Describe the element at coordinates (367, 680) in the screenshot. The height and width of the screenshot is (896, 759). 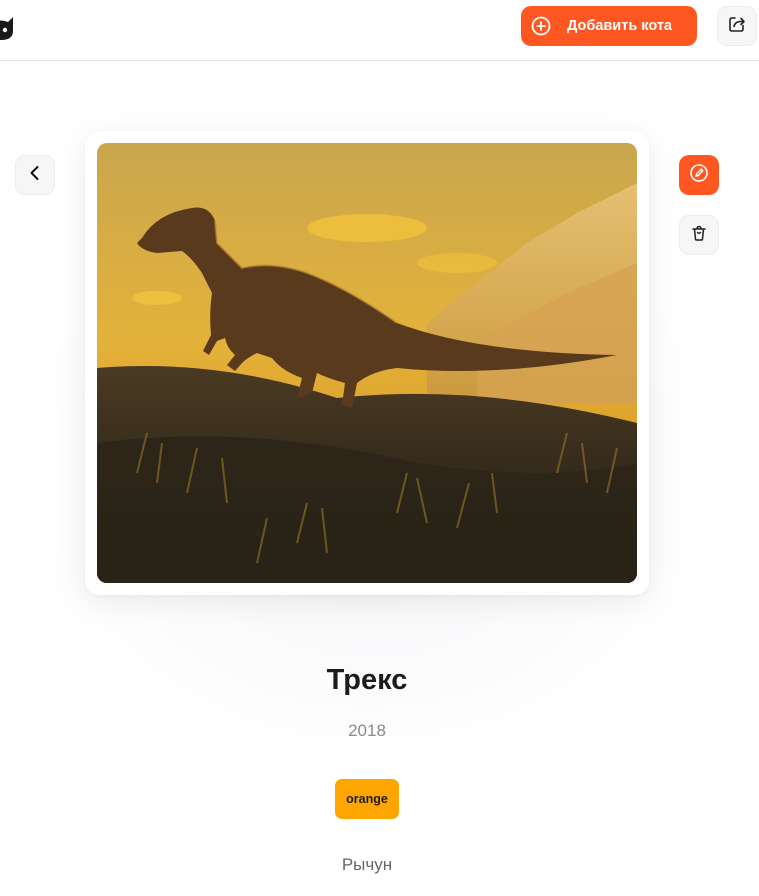
I see `cat-name: Трекс` at that location.